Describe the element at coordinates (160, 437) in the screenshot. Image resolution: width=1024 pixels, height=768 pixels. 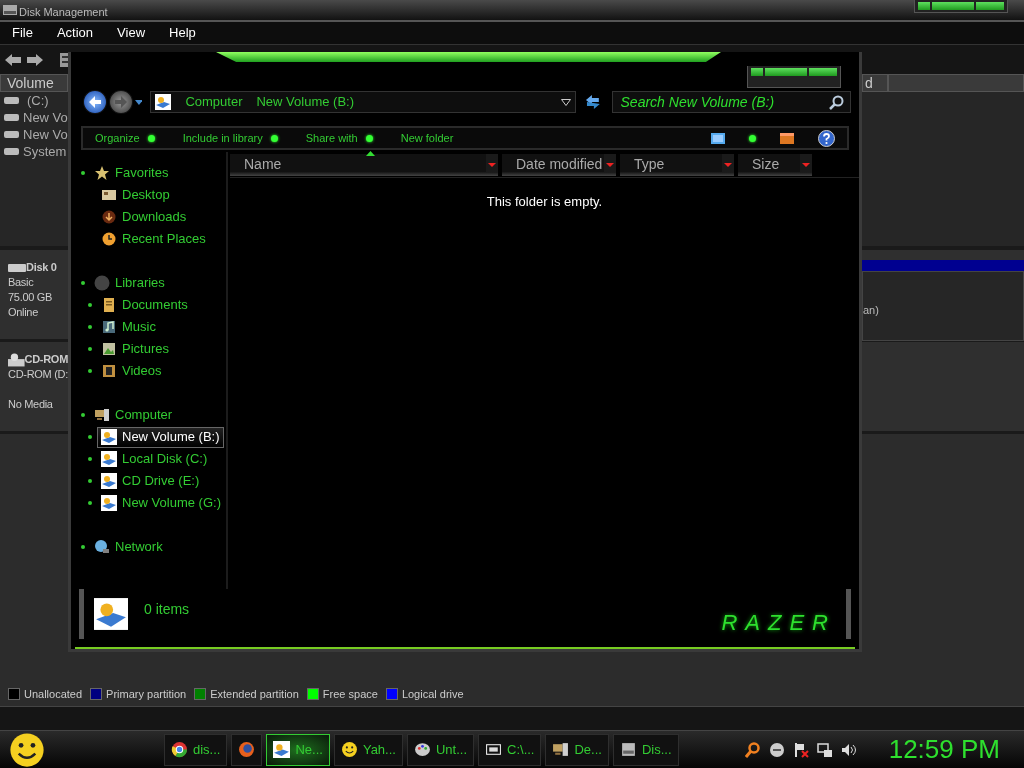
I see `nav-item: New Volume (B:)` at that location.